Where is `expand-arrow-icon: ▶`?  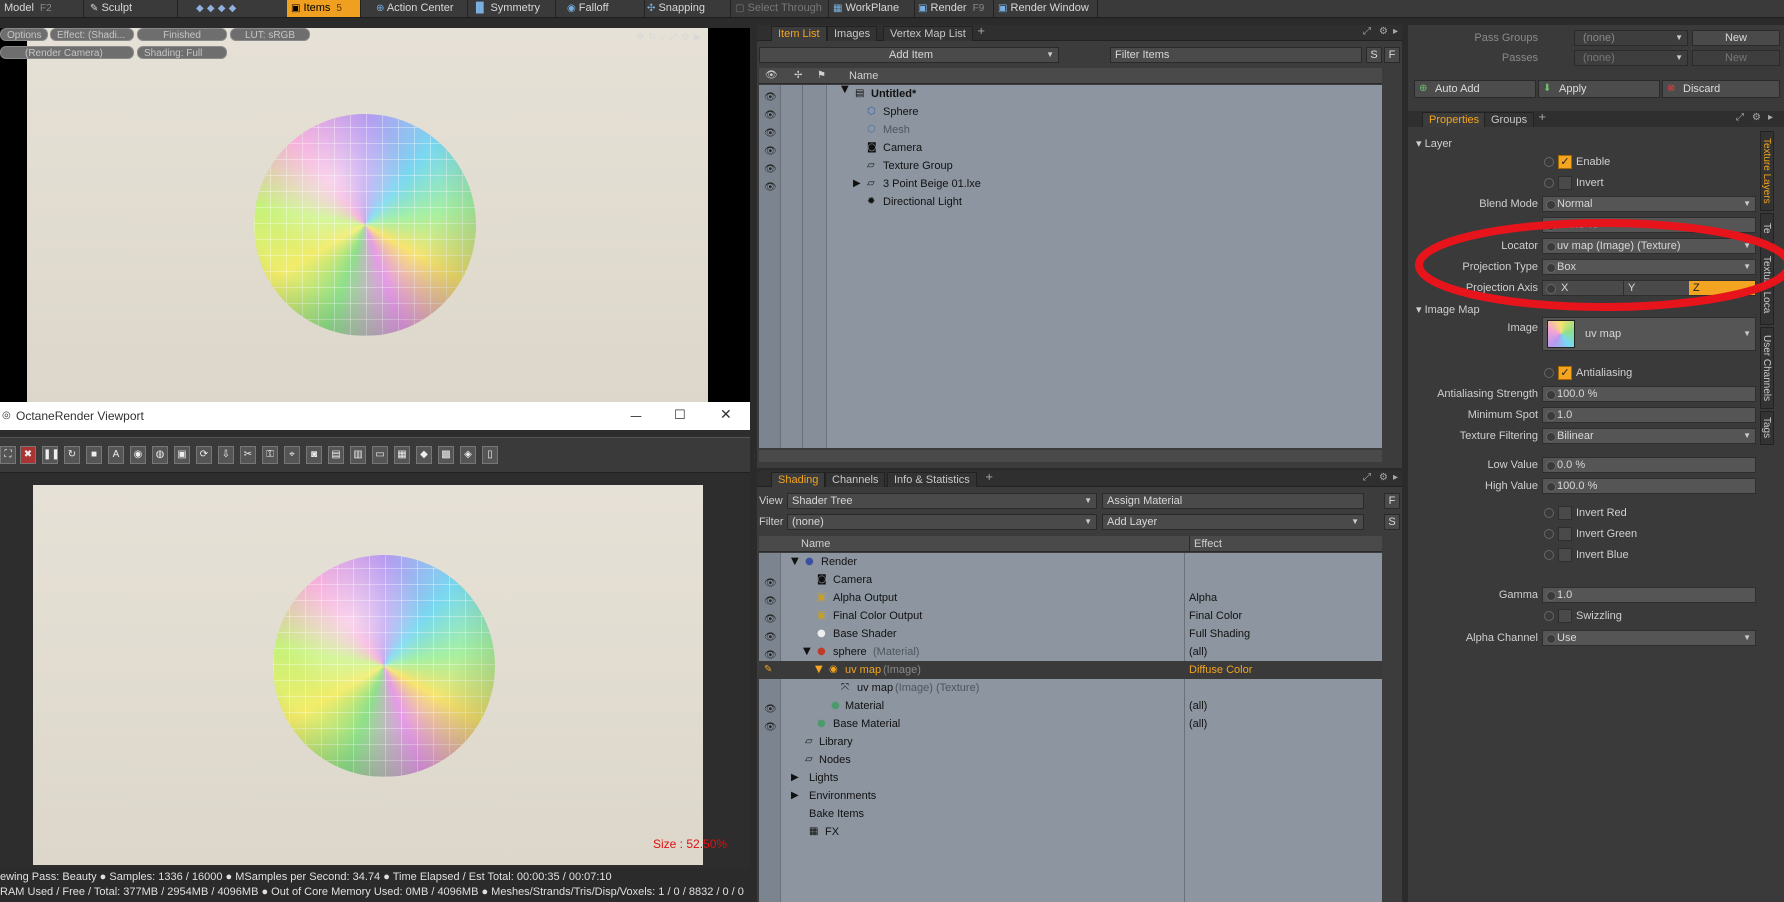 expand-arrow-icon: ▶ is located at coordinates (697, 38).